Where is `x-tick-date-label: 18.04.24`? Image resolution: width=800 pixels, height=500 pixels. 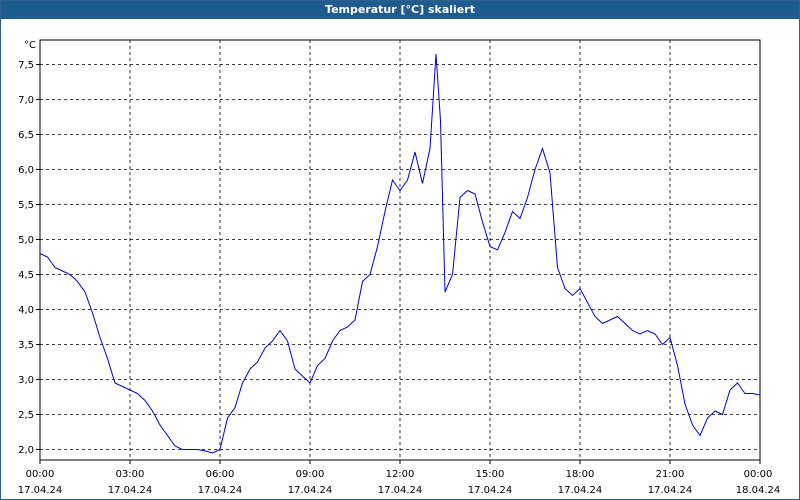 x-tick-date-label: 18.04.24 is located at coordinates (758, 490).